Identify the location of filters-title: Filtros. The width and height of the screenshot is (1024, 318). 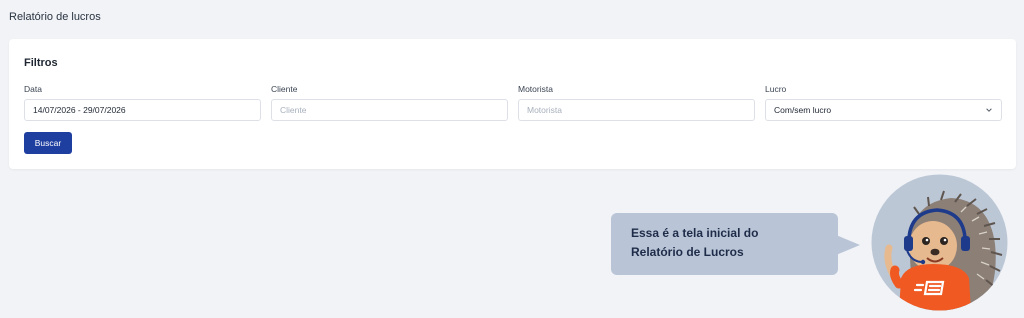
(41, 63).